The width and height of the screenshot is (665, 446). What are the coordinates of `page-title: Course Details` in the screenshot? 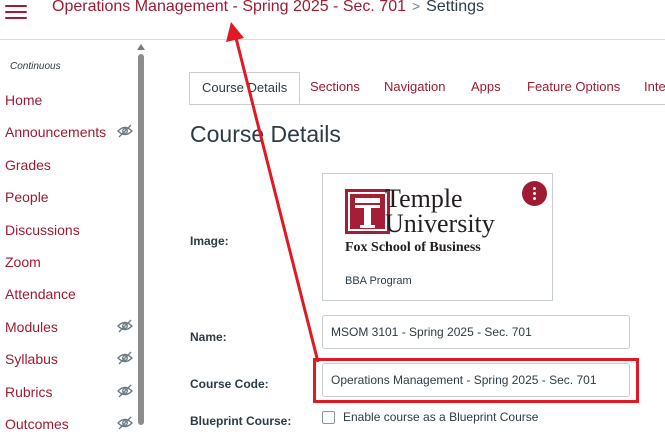 It's located at (265, 134).